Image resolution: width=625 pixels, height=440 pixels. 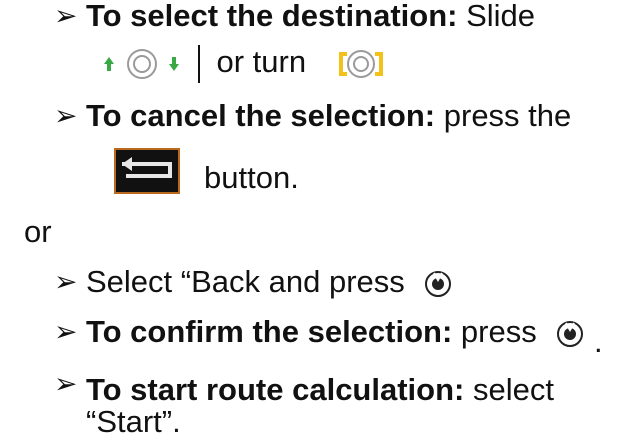 What do you see at coordinates (598, 341) in the screenshot?
I see `trailing-period: .` at bounding box center [598, 341].